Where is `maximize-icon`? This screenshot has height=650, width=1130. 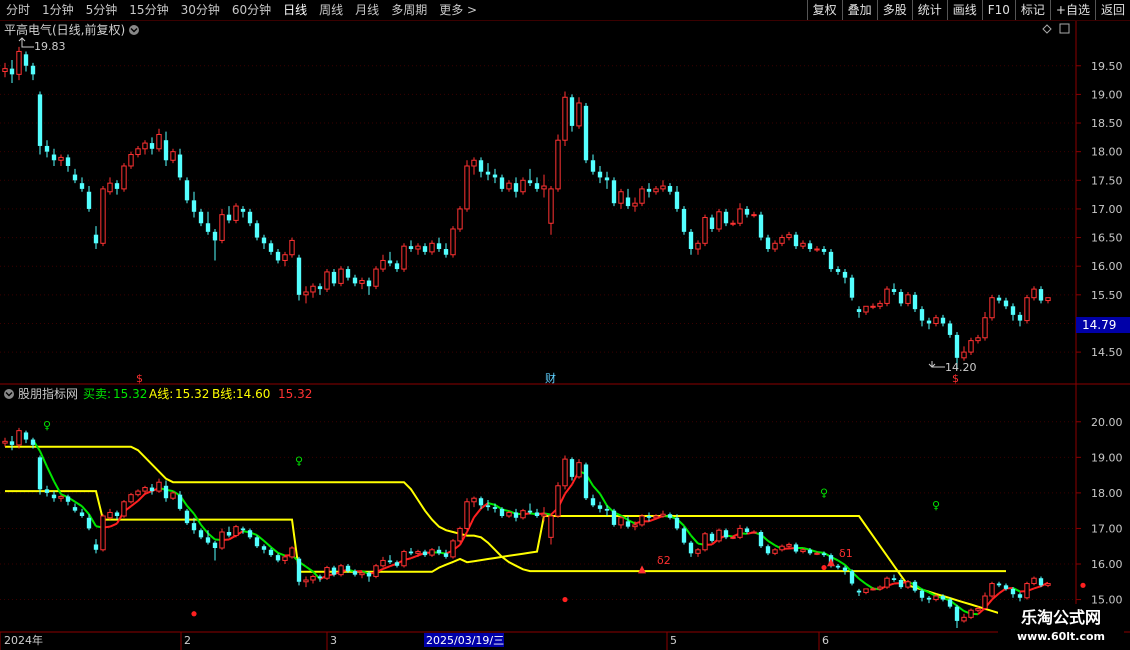
maximize-icon is located at coordinates (1064, 28).